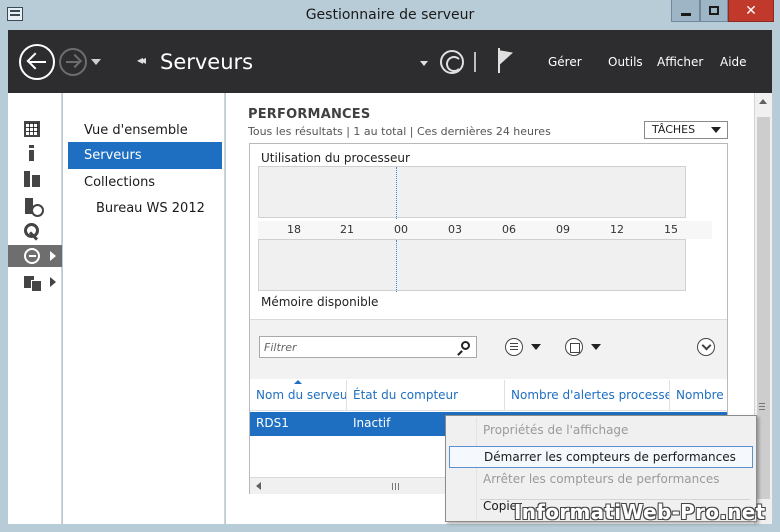 This screenshot has height=532, width=780. I want to click on column-header-partial: Nombre d, so click(698, 395).